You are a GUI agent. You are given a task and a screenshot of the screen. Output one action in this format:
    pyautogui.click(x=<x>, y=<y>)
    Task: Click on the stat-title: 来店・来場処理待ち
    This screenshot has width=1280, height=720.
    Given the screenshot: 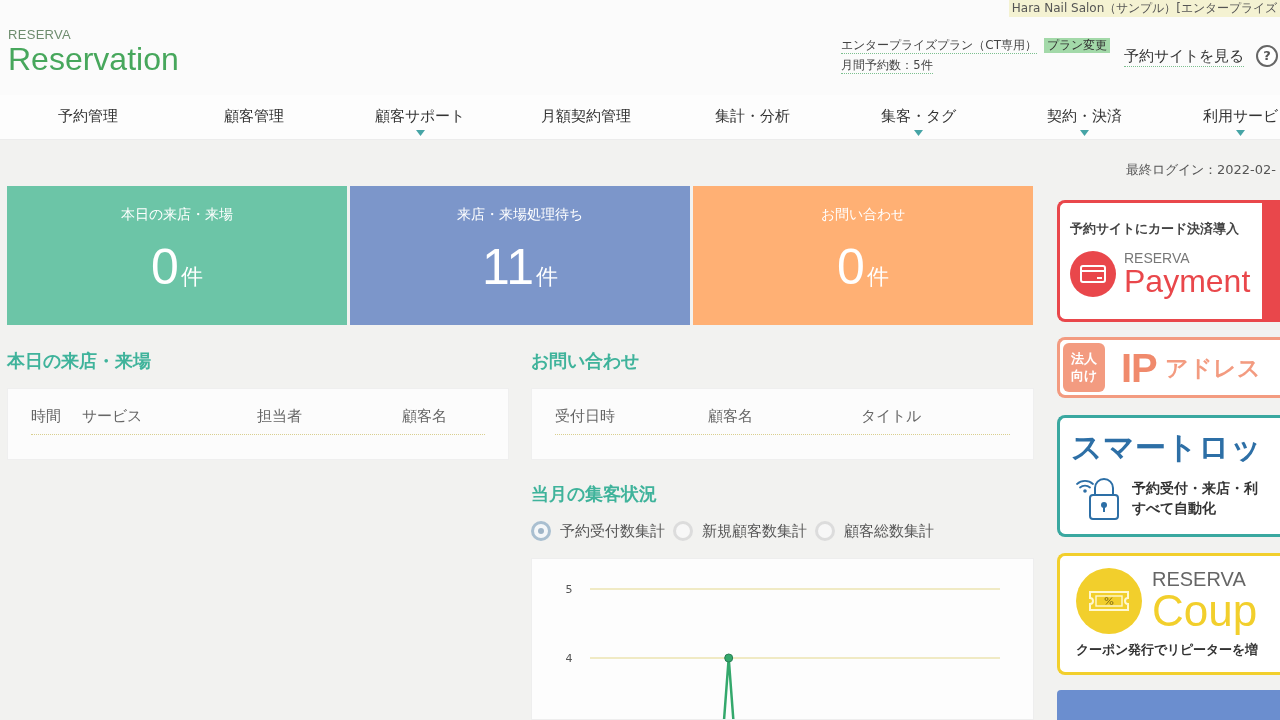 What is the action you would take?
    pyautogui.click(x=520, y=214)
    